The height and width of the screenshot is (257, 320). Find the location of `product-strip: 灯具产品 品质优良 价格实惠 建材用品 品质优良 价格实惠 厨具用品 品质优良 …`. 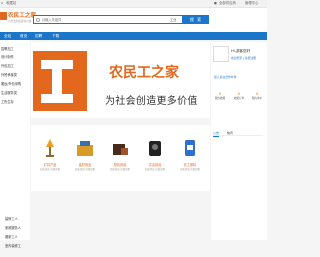

product-strip: 灯具产品 品质优良 价格实惠 建材用品 品质优良 价格实惠 厨具用品 品质优良 … is located at coordinates (120, 158).